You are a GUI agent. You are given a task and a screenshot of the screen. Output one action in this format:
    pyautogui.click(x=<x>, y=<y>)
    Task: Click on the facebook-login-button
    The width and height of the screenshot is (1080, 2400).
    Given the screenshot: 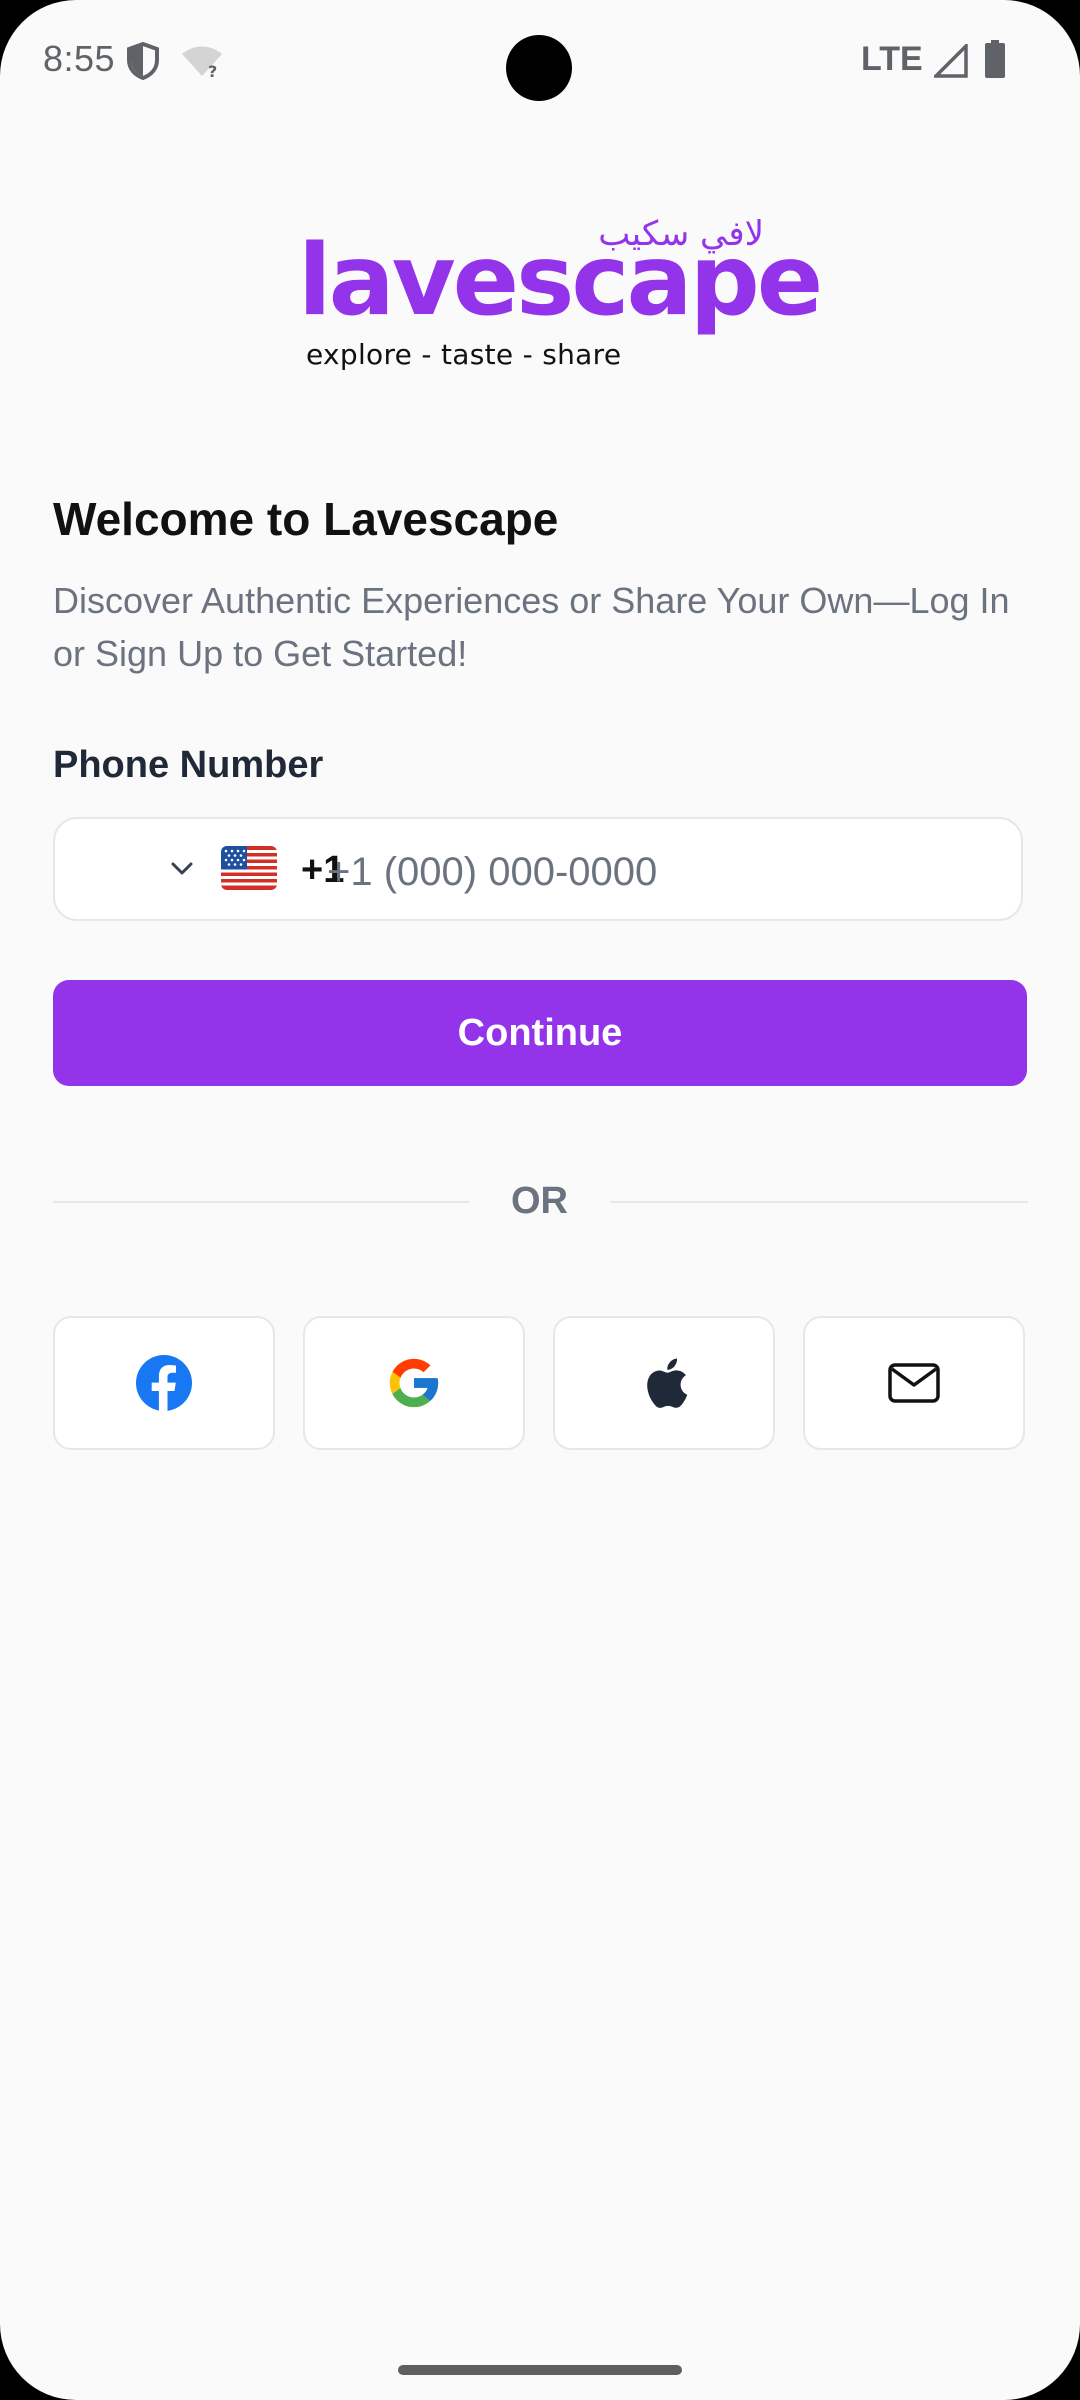 What is the action you would take?
    pyautogui.click(x=164, y=1383)
    